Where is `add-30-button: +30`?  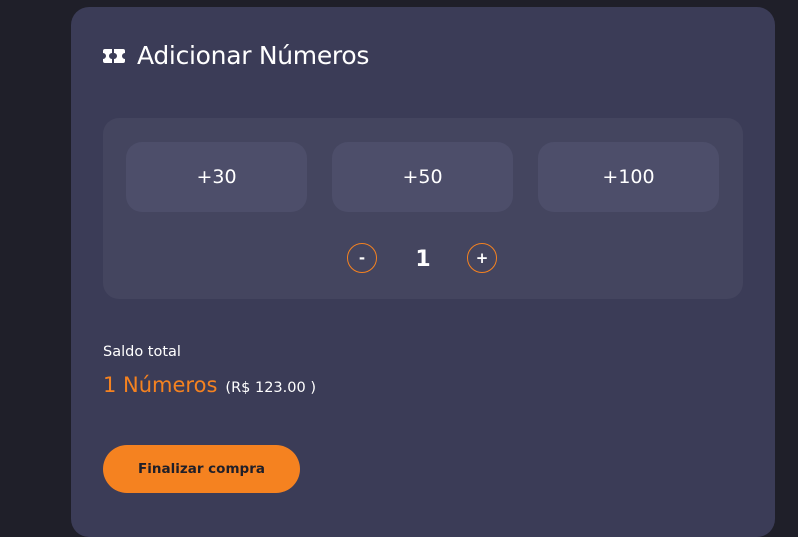
add-30-button: +30 is located at coordinates (216, 177).